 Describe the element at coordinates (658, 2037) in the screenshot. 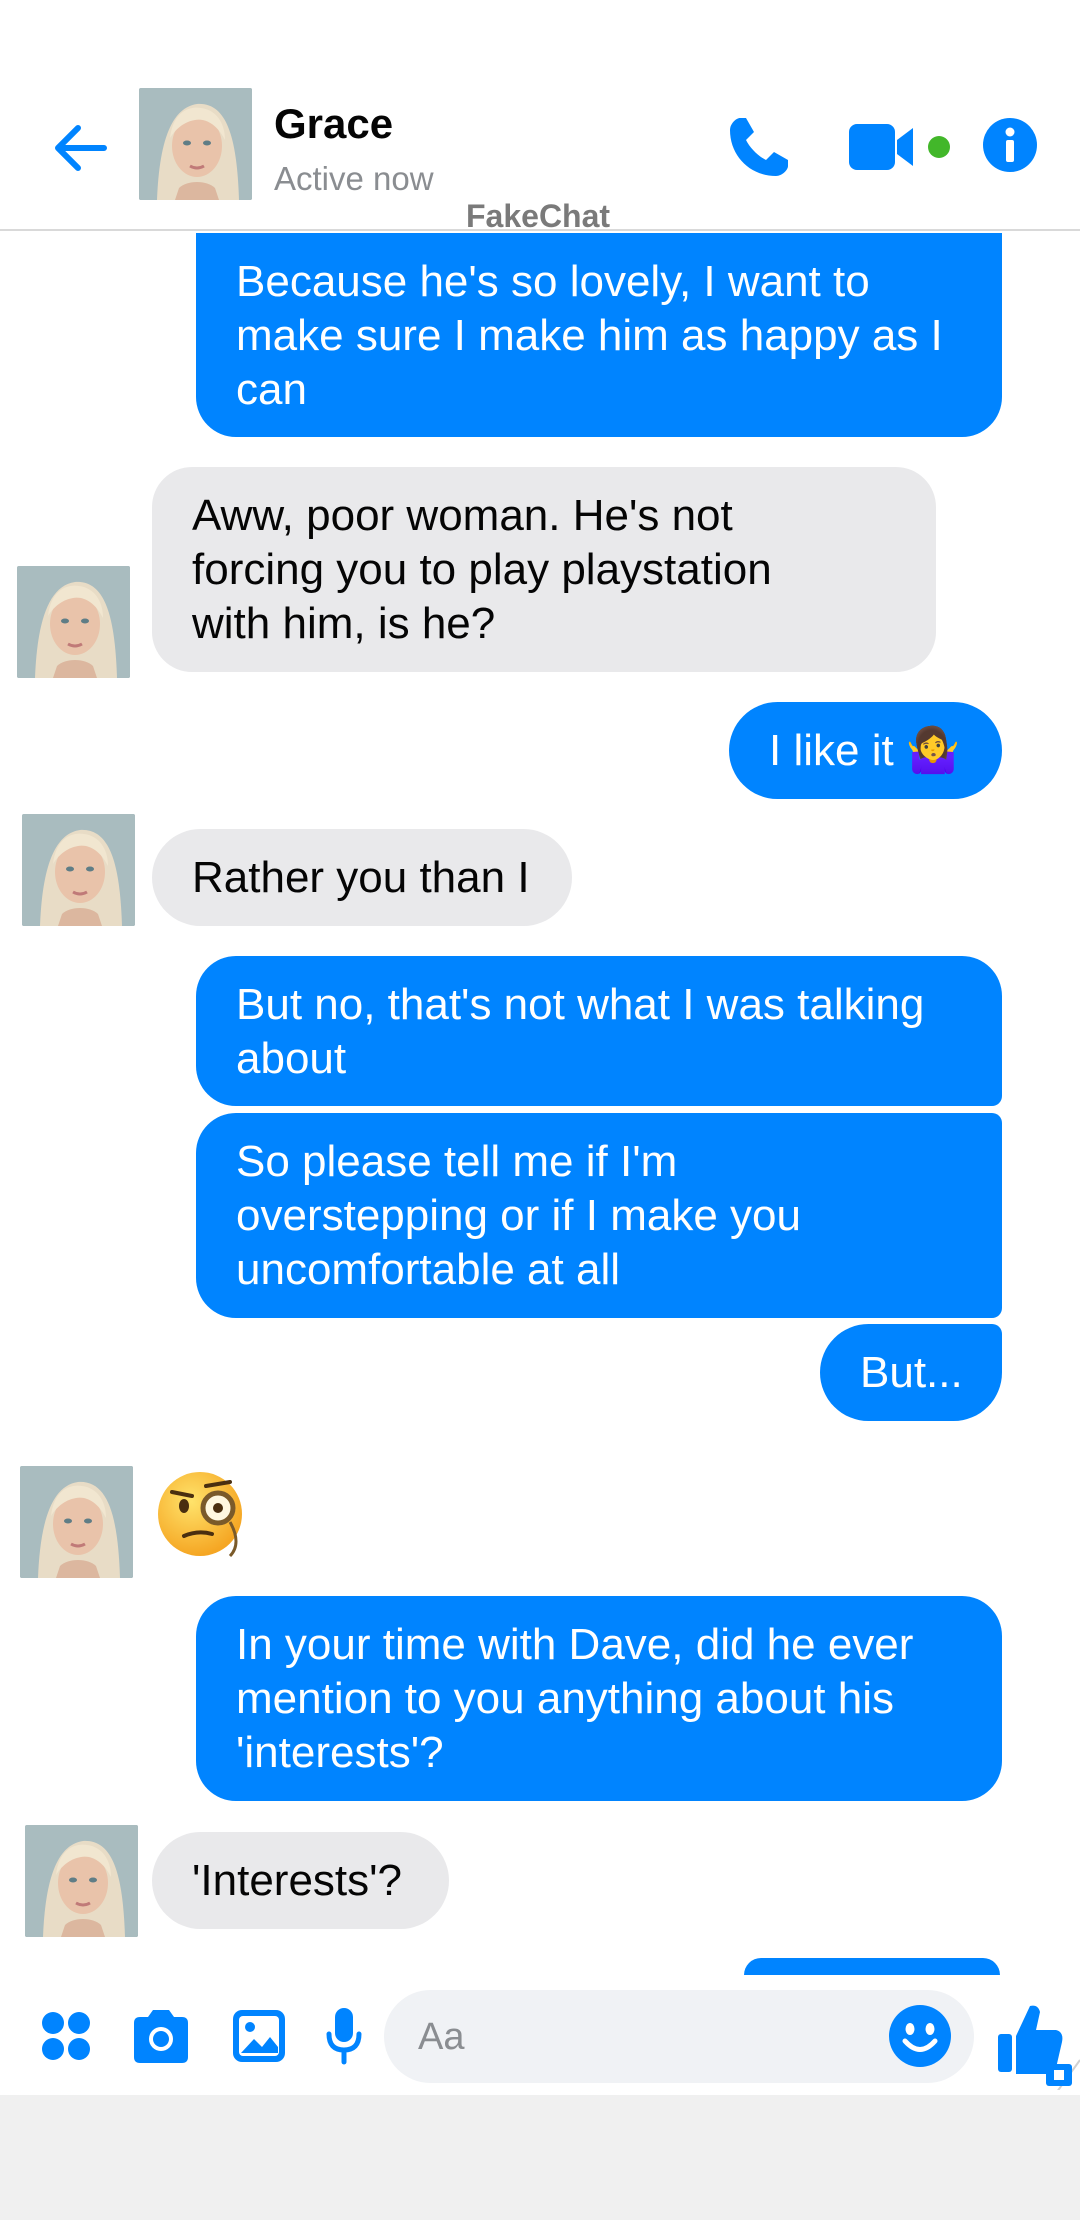

I see `message-input` at that location.